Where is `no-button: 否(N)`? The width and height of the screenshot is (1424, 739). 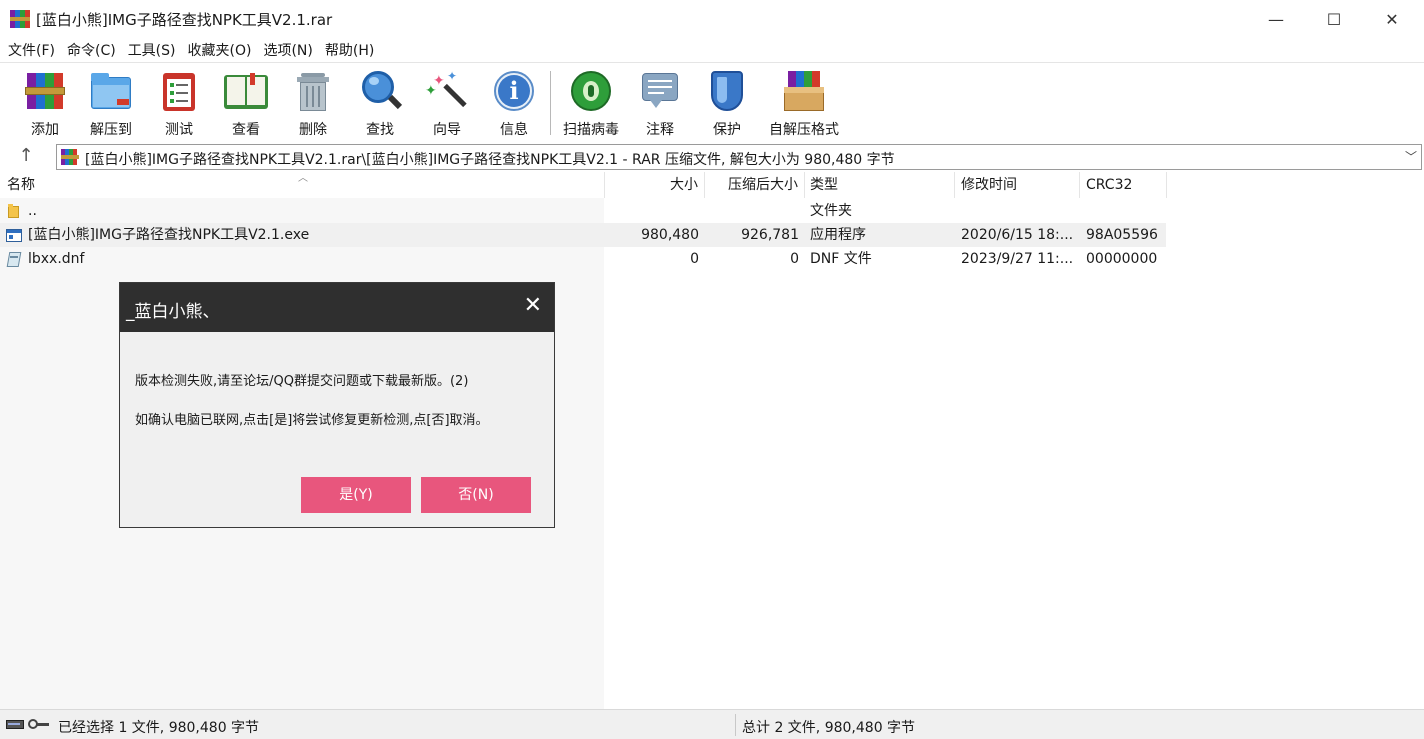
no-button: 否(N) is located at coordinates (476, 495).